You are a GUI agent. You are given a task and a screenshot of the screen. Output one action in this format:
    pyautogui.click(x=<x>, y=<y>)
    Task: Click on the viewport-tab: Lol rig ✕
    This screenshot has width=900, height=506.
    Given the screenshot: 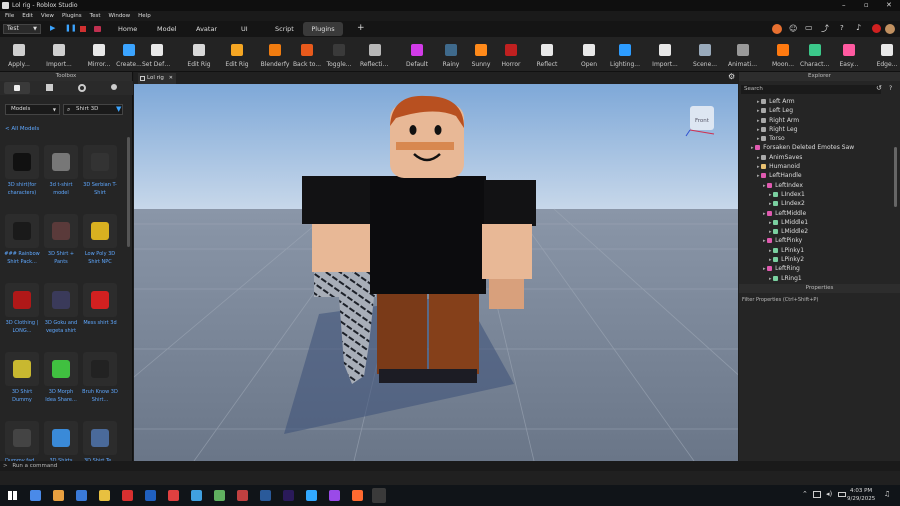 What is the action you would take?
    pyautogui.click(x=157, y=78)
    